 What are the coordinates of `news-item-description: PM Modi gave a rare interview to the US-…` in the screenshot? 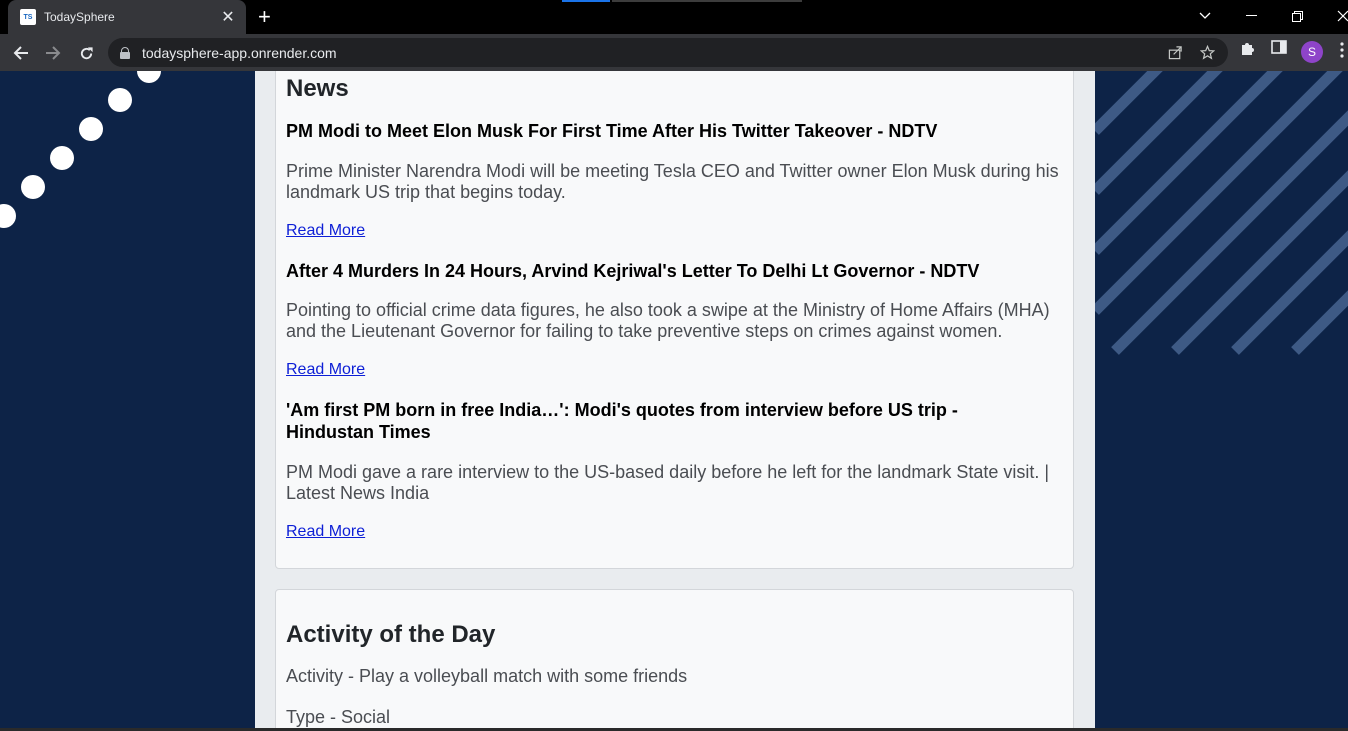 It's located at (668, 482).